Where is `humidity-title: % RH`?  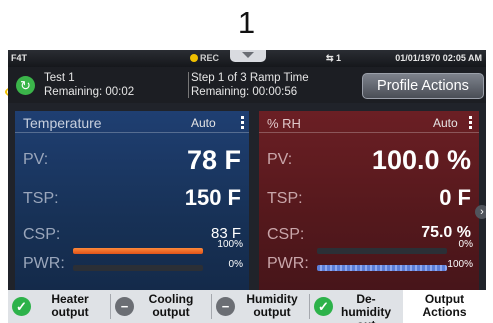
humidity-title: % RH is located at coordinates (284, 123).